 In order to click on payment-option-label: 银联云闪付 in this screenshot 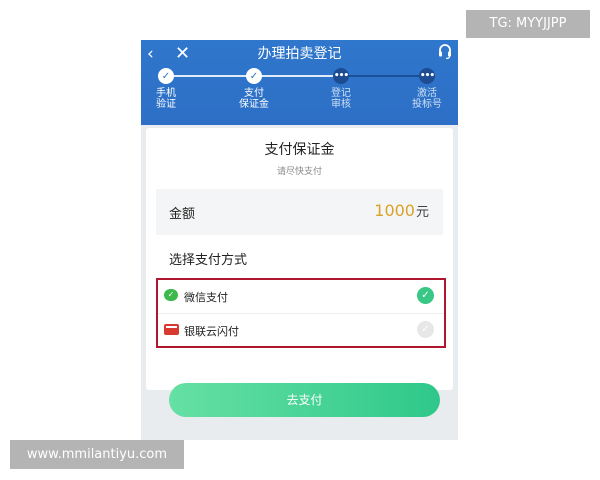, I will do `click(211, 331)`.